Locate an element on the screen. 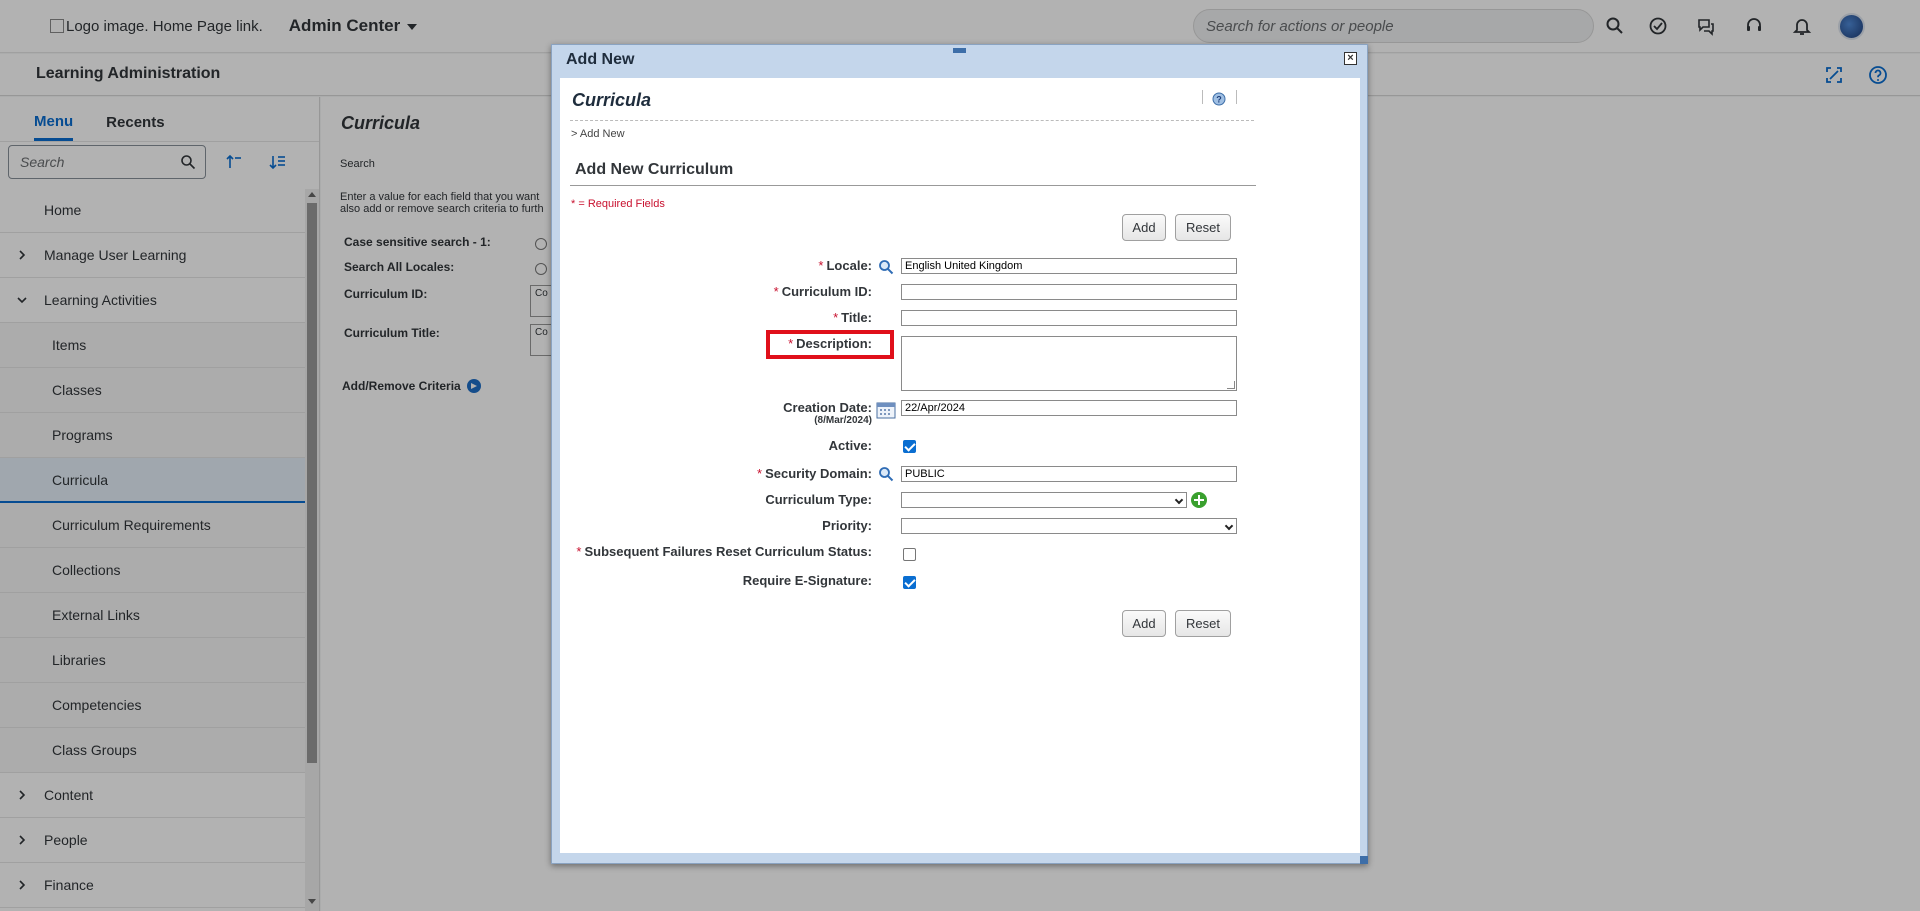 The image size is (1920, 911). curriculum-type-label: Curriculum Type: is located at coordinates (818, 499).